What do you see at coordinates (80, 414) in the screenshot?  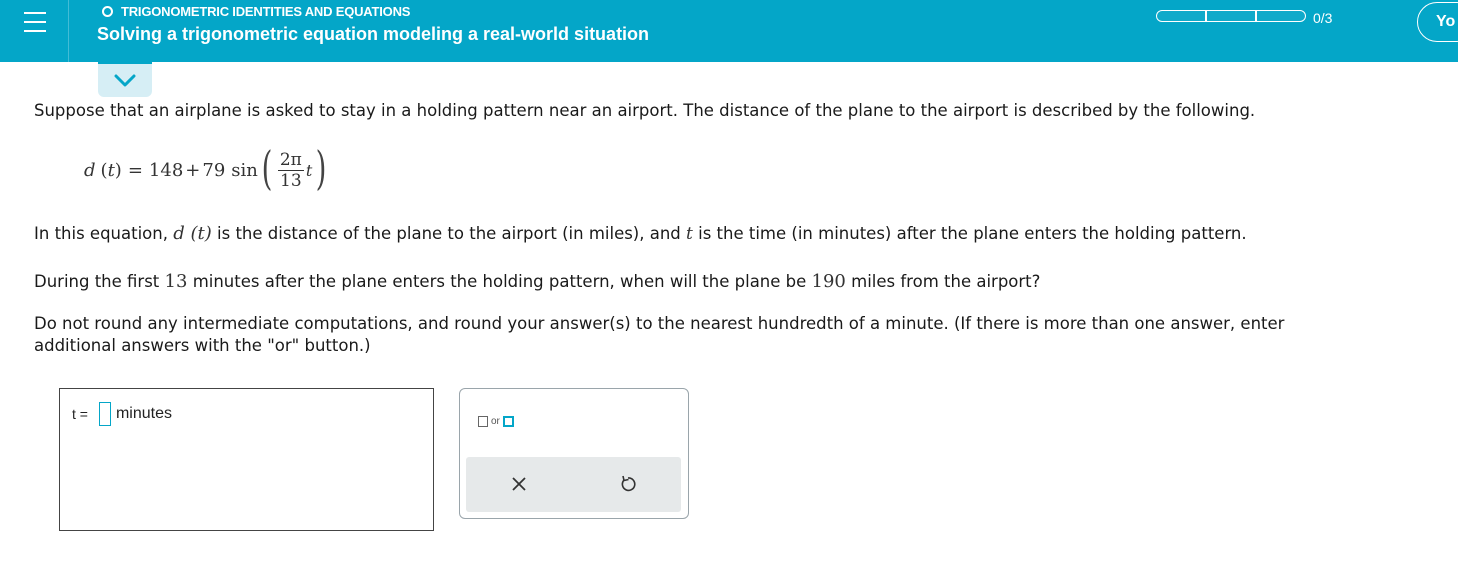 I see `answer-variable-label: t =` at bounding box center [80, 414].